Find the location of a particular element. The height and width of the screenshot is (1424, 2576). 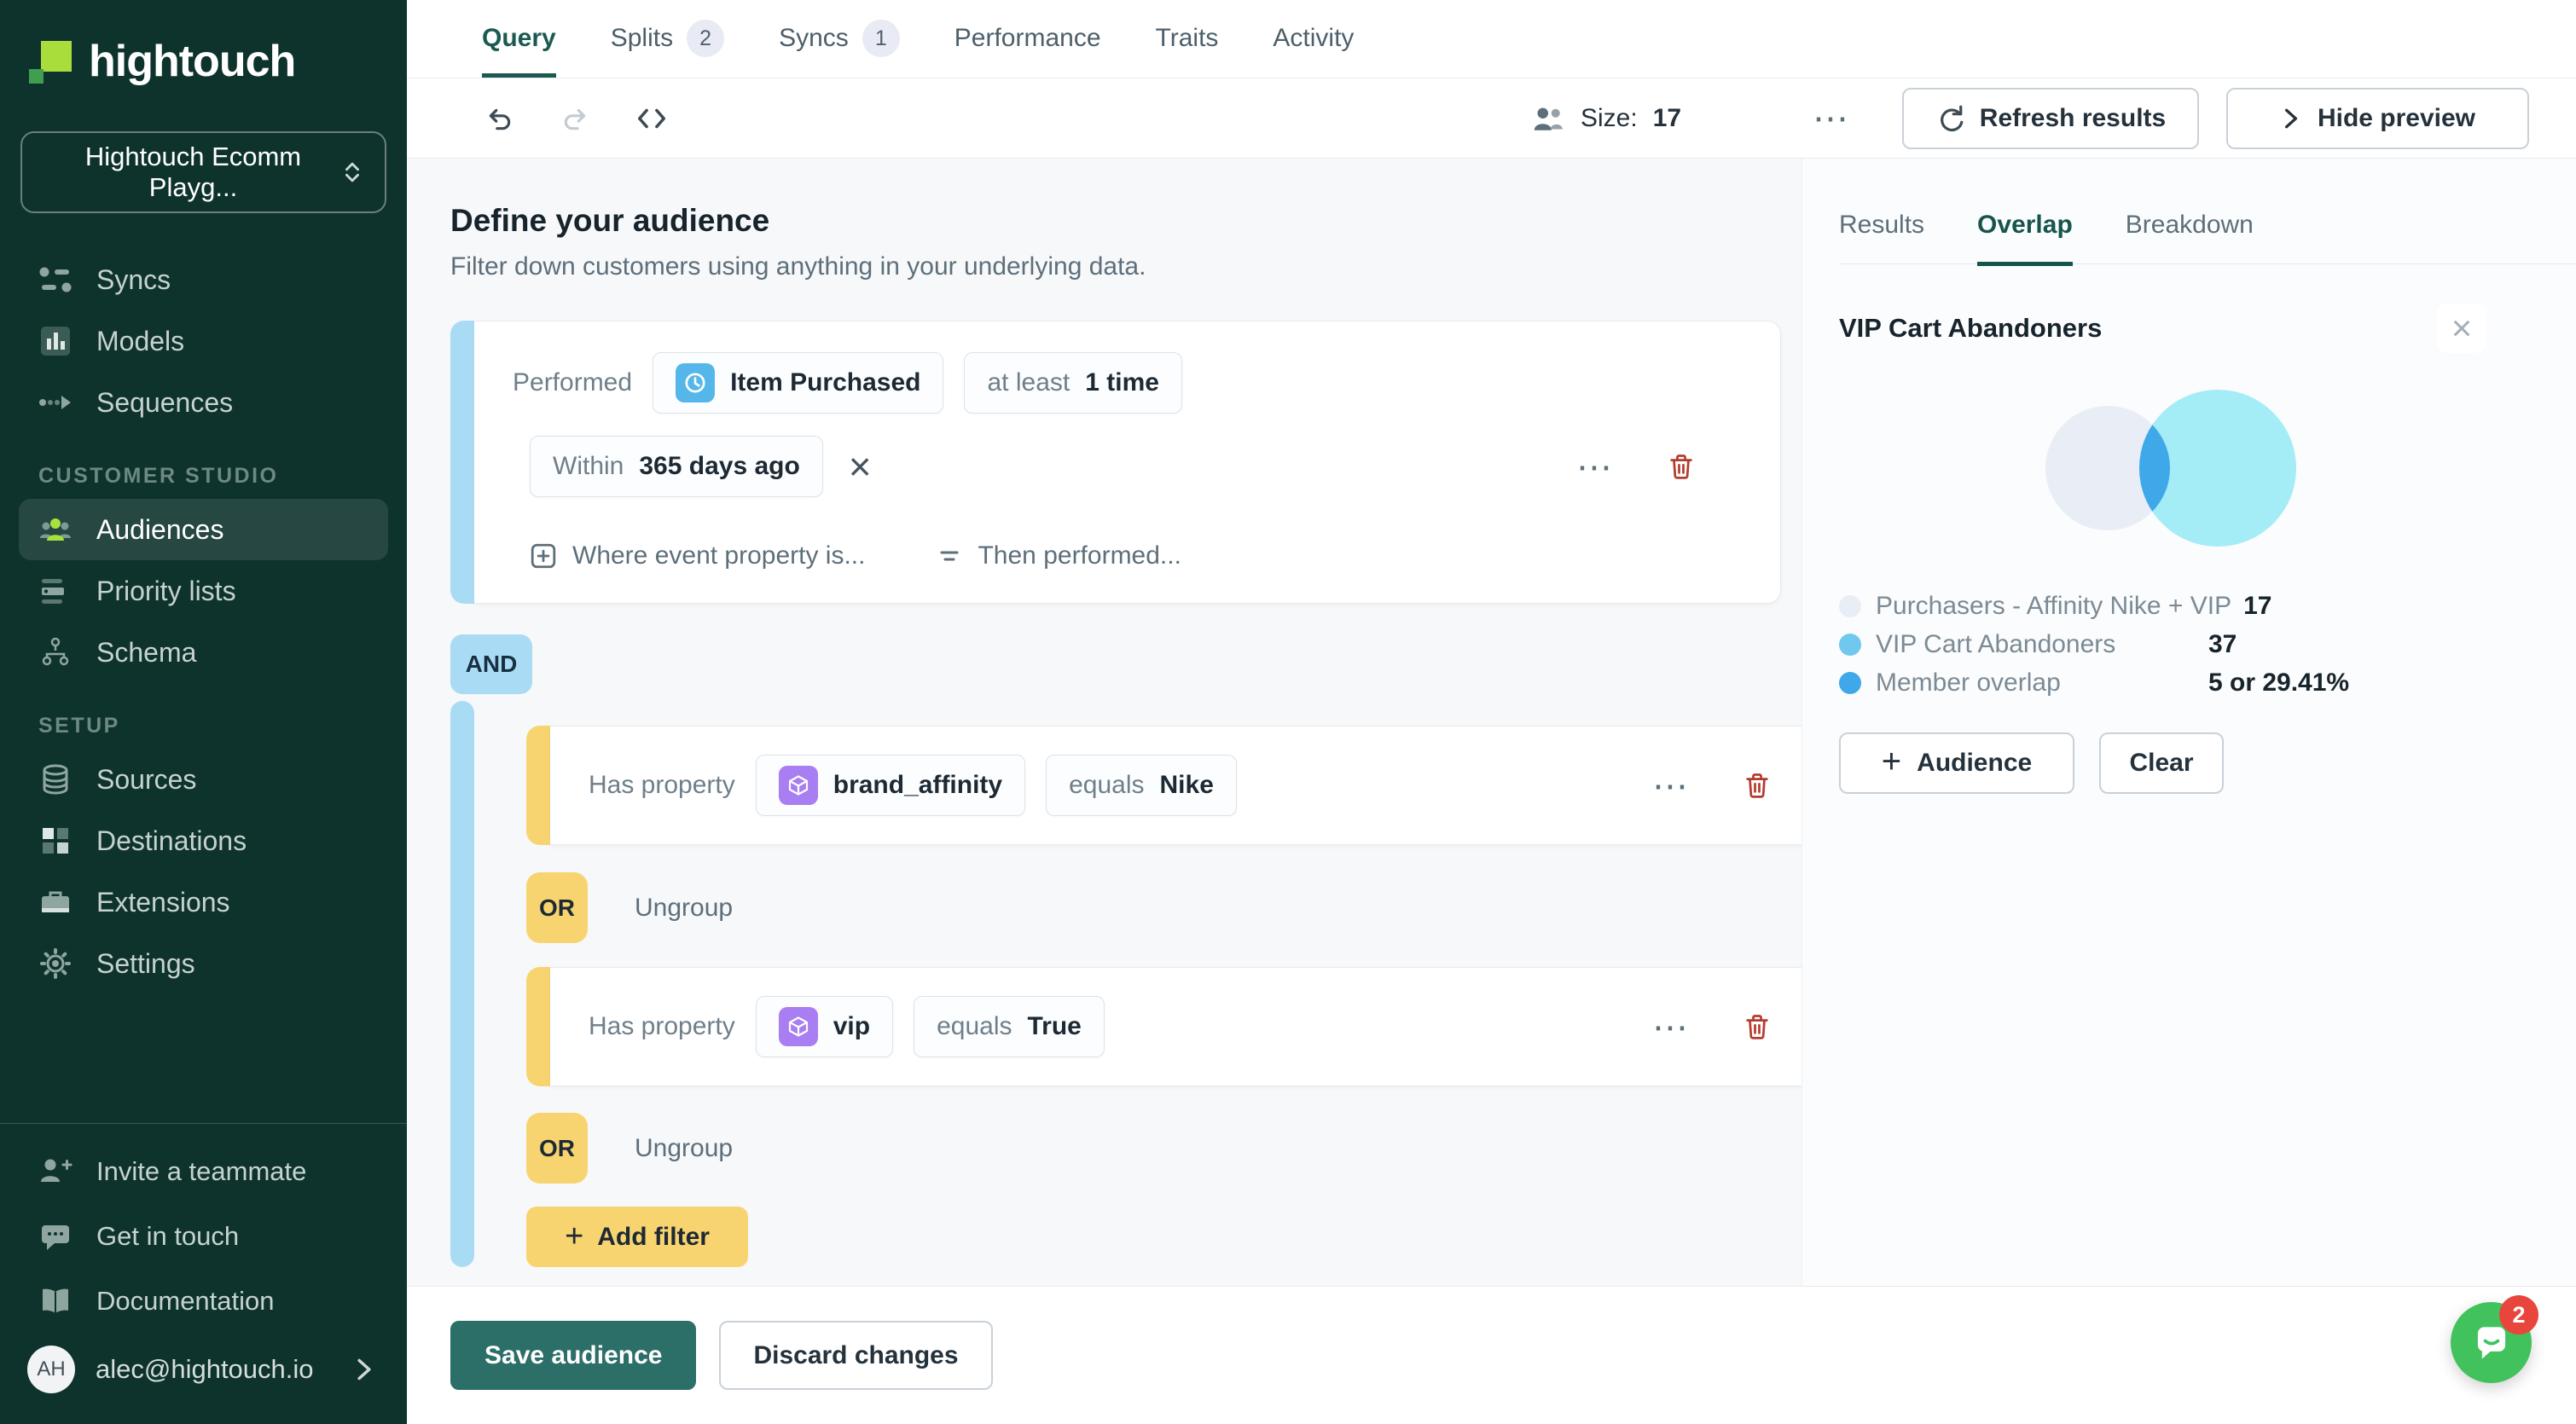

tab-splits: Splits 2 is located at coordinates (668, 39).